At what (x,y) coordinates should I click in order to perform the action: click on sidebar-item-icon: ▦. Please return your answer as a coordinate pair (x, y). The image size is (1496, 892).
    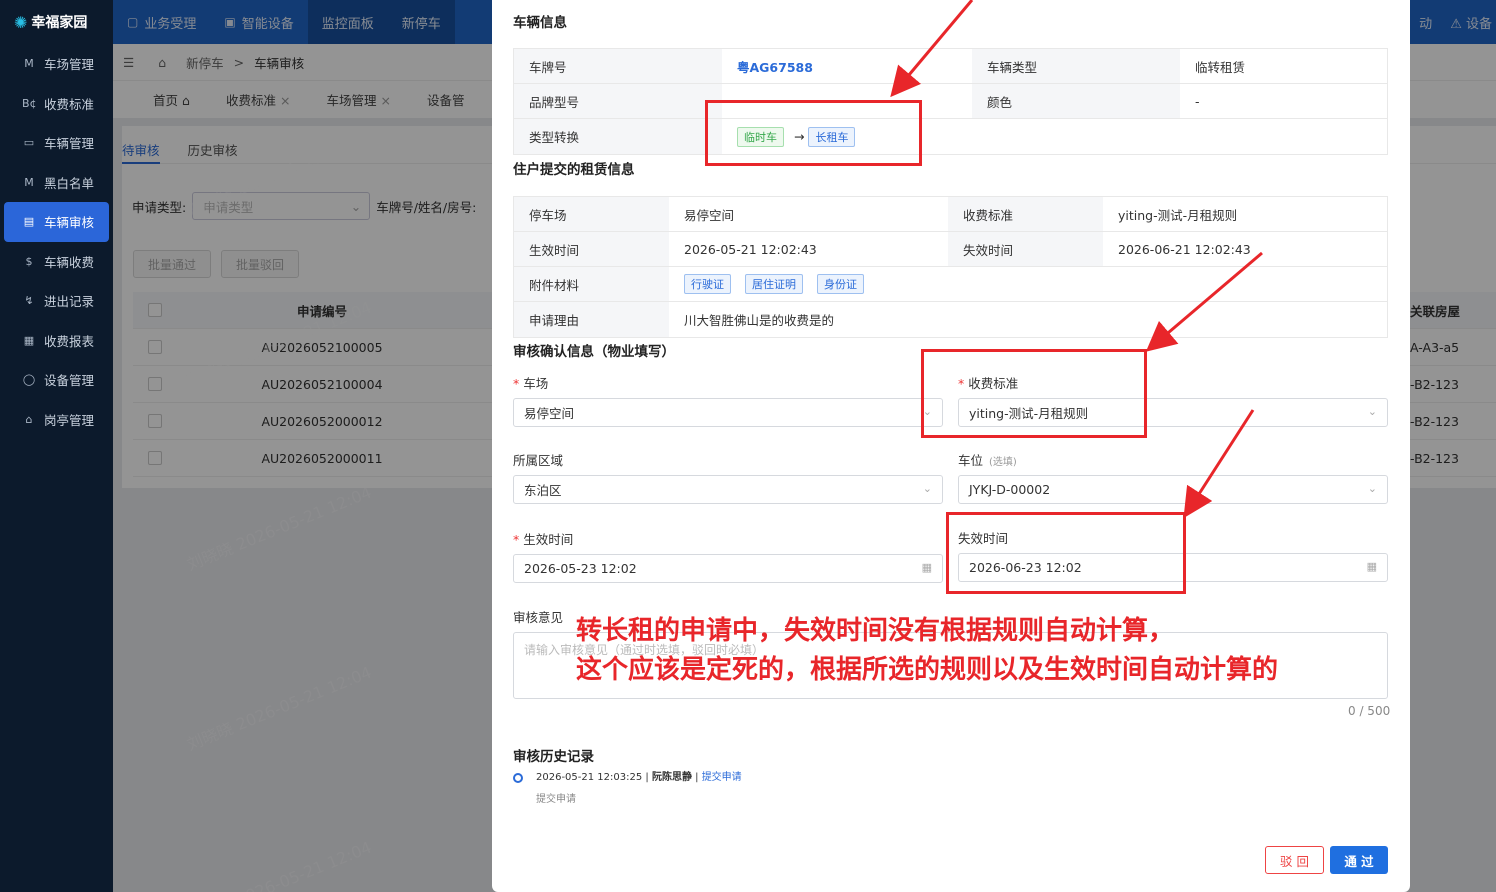
    Looking at the image, I should click on (29, 340).